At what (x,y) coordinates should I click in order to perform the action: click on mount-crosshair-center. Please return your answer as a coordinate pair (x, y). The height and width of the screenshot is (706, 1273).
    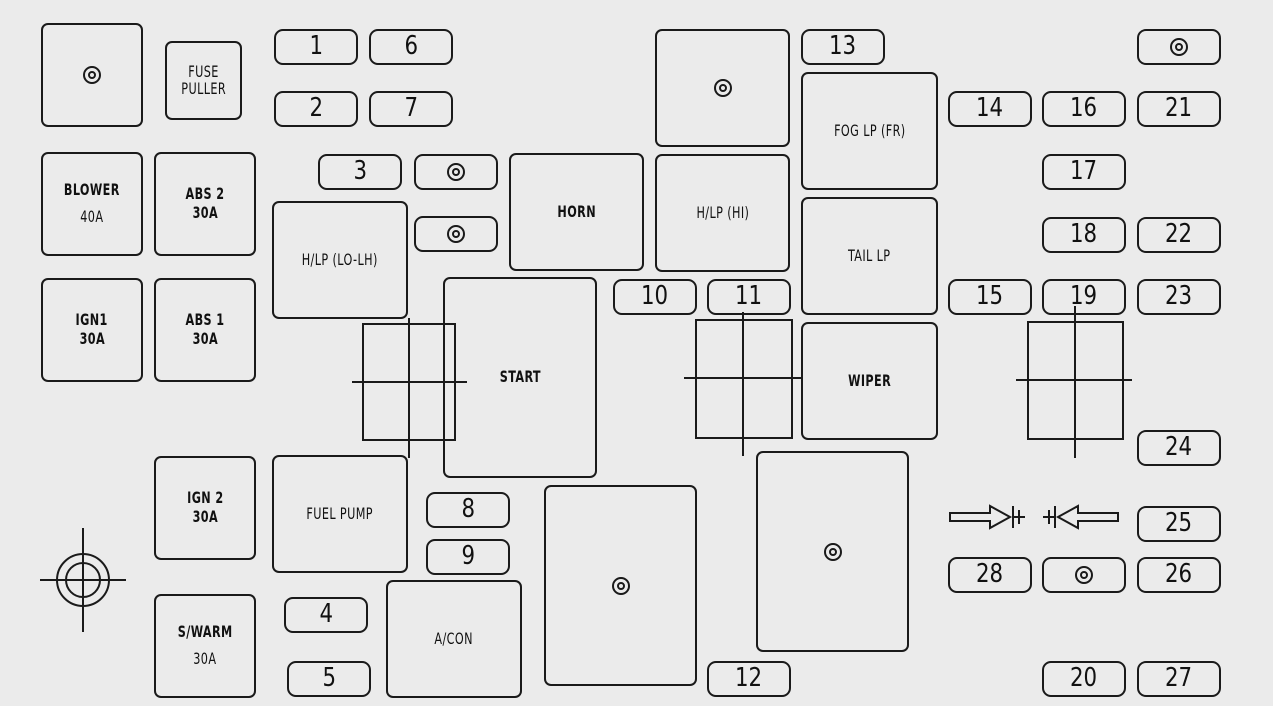
    Looking at the image, I should click on (743, 384).